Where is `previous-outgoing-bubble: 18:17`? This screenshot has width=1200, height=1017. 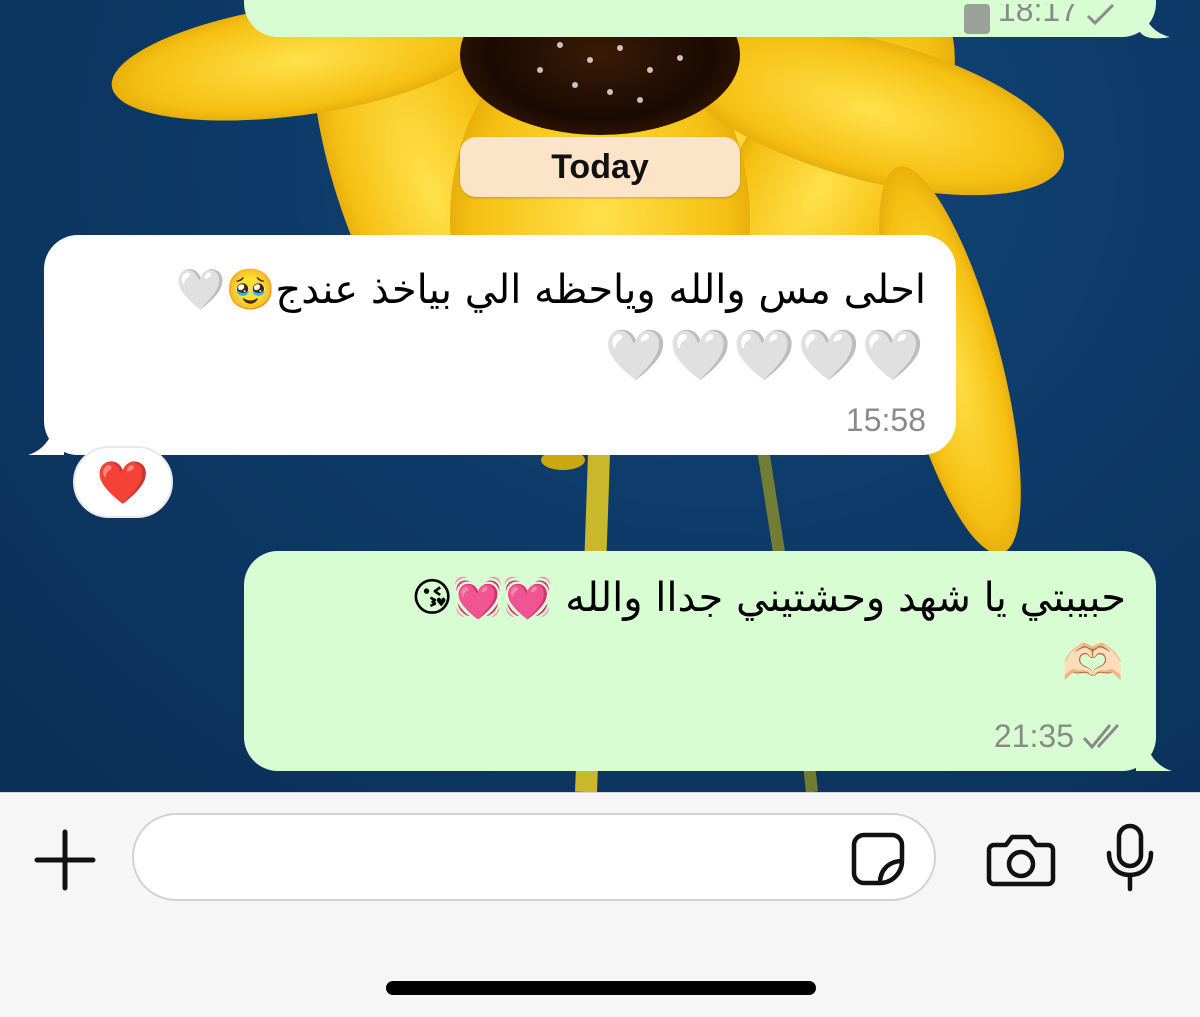
previous-outgoing-bubble: 18:17 is located at coordinates (707, 19).